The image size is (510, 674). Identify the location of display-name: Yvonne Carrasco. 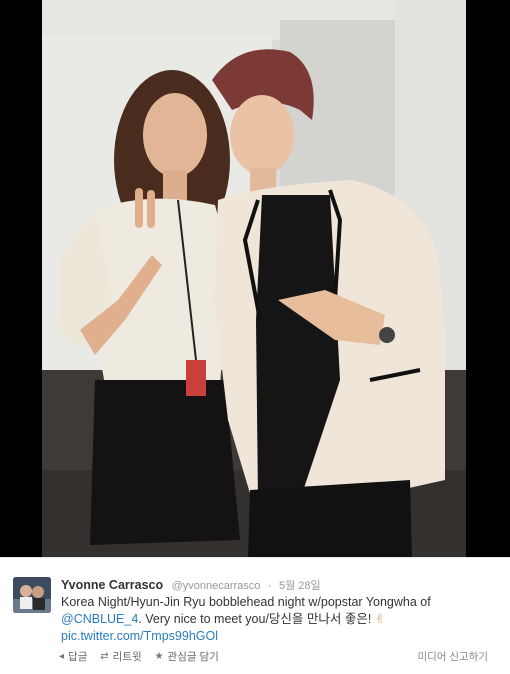
(112, 585).